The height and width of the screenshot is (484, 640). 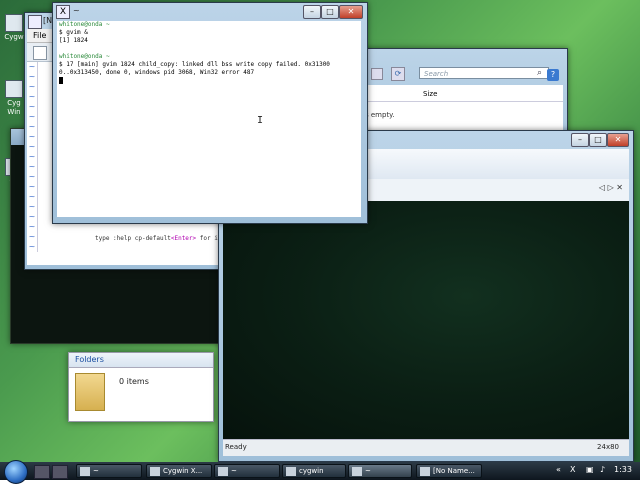 What do you see at coordinates (39, 35) in the screenshot?
I see `menu-item-file: File` at bounding box center [39, 35].